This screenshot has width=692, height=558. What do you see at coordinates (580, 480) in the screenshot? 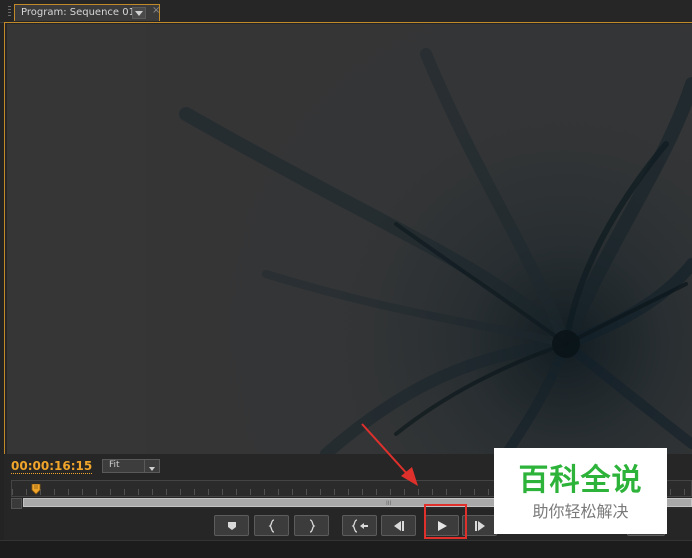
I see `watermark-title: 百科全说` at bounding box center [580, 480].